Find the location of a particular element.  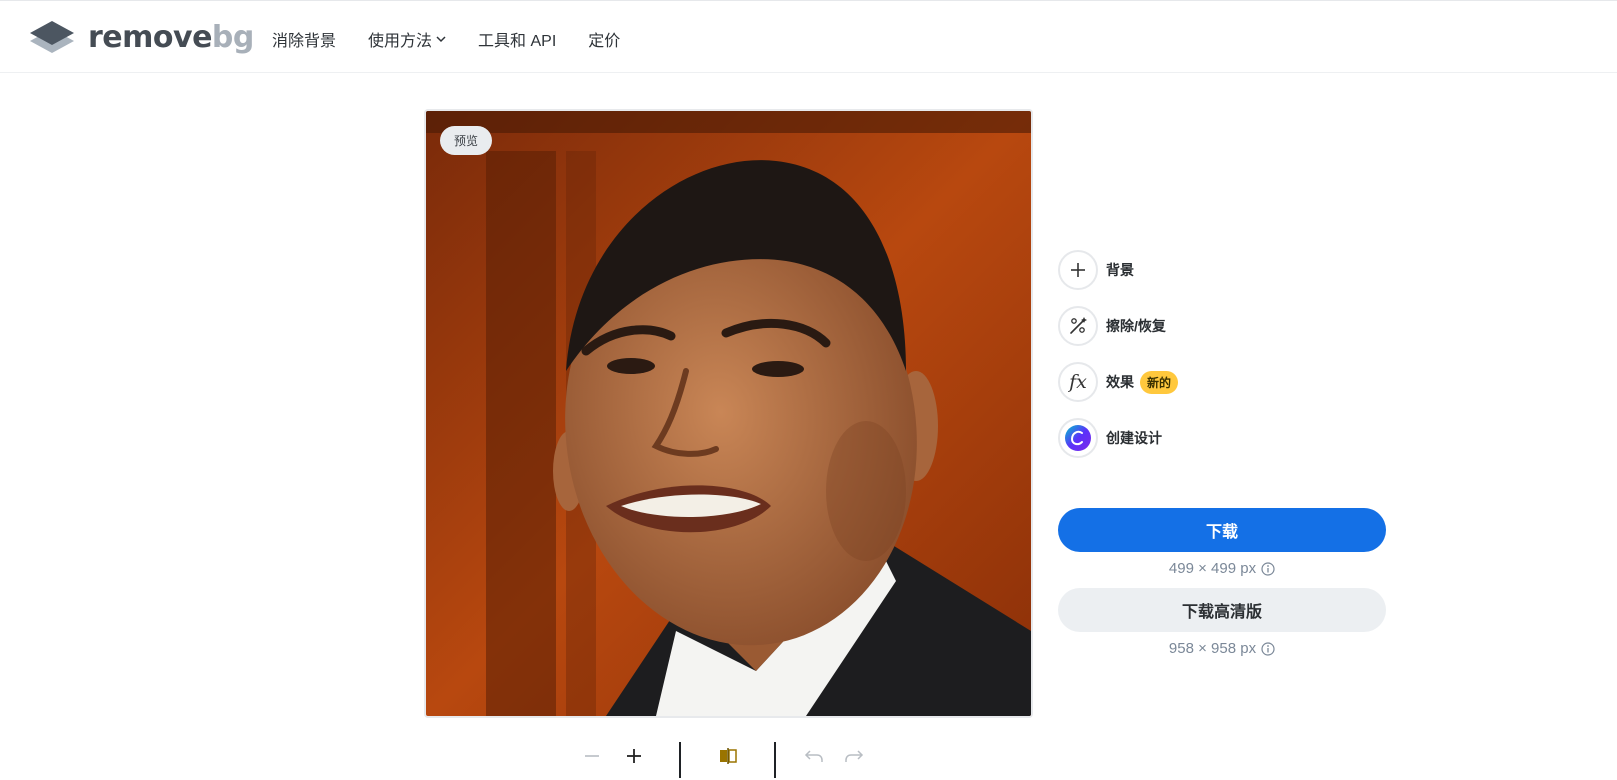

compare-icon is located at coordinates (728, 756).